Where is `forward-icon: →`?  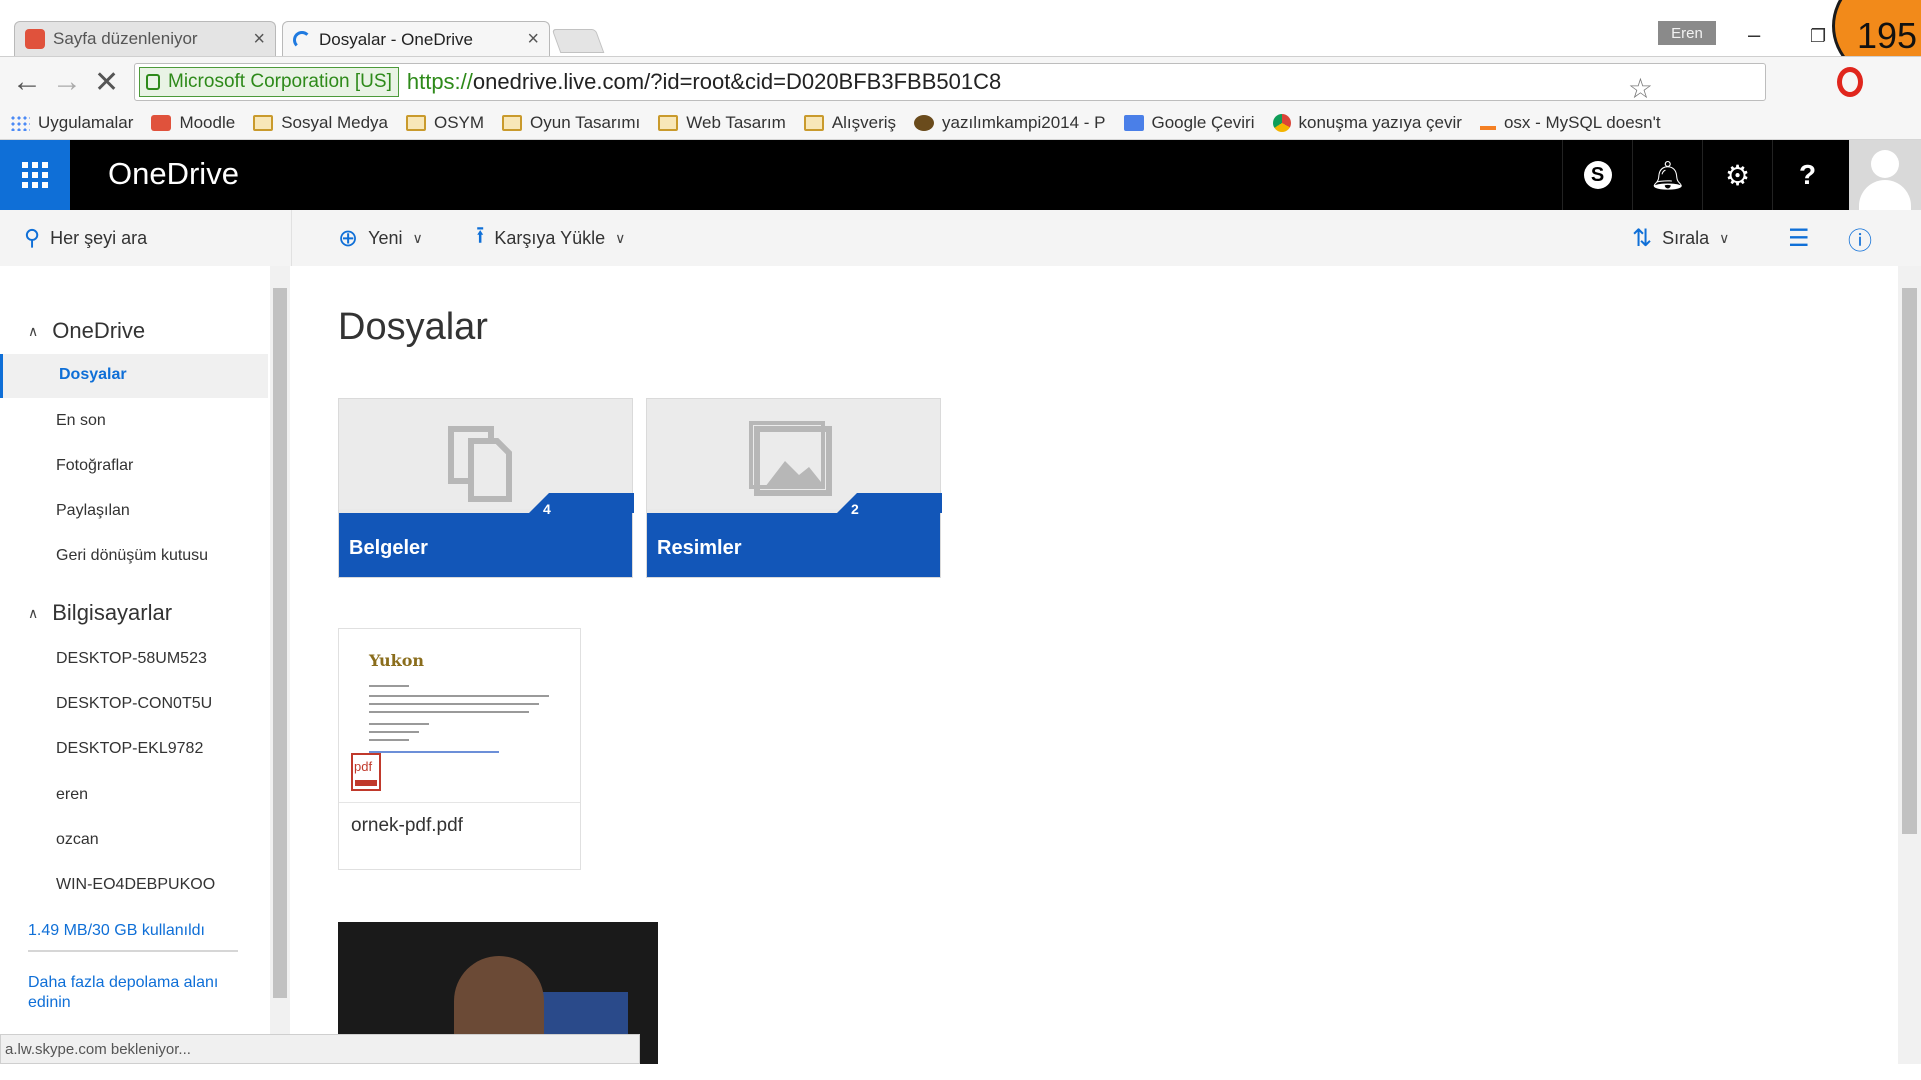 forward-icon: → is located at coordinates (67, 82).